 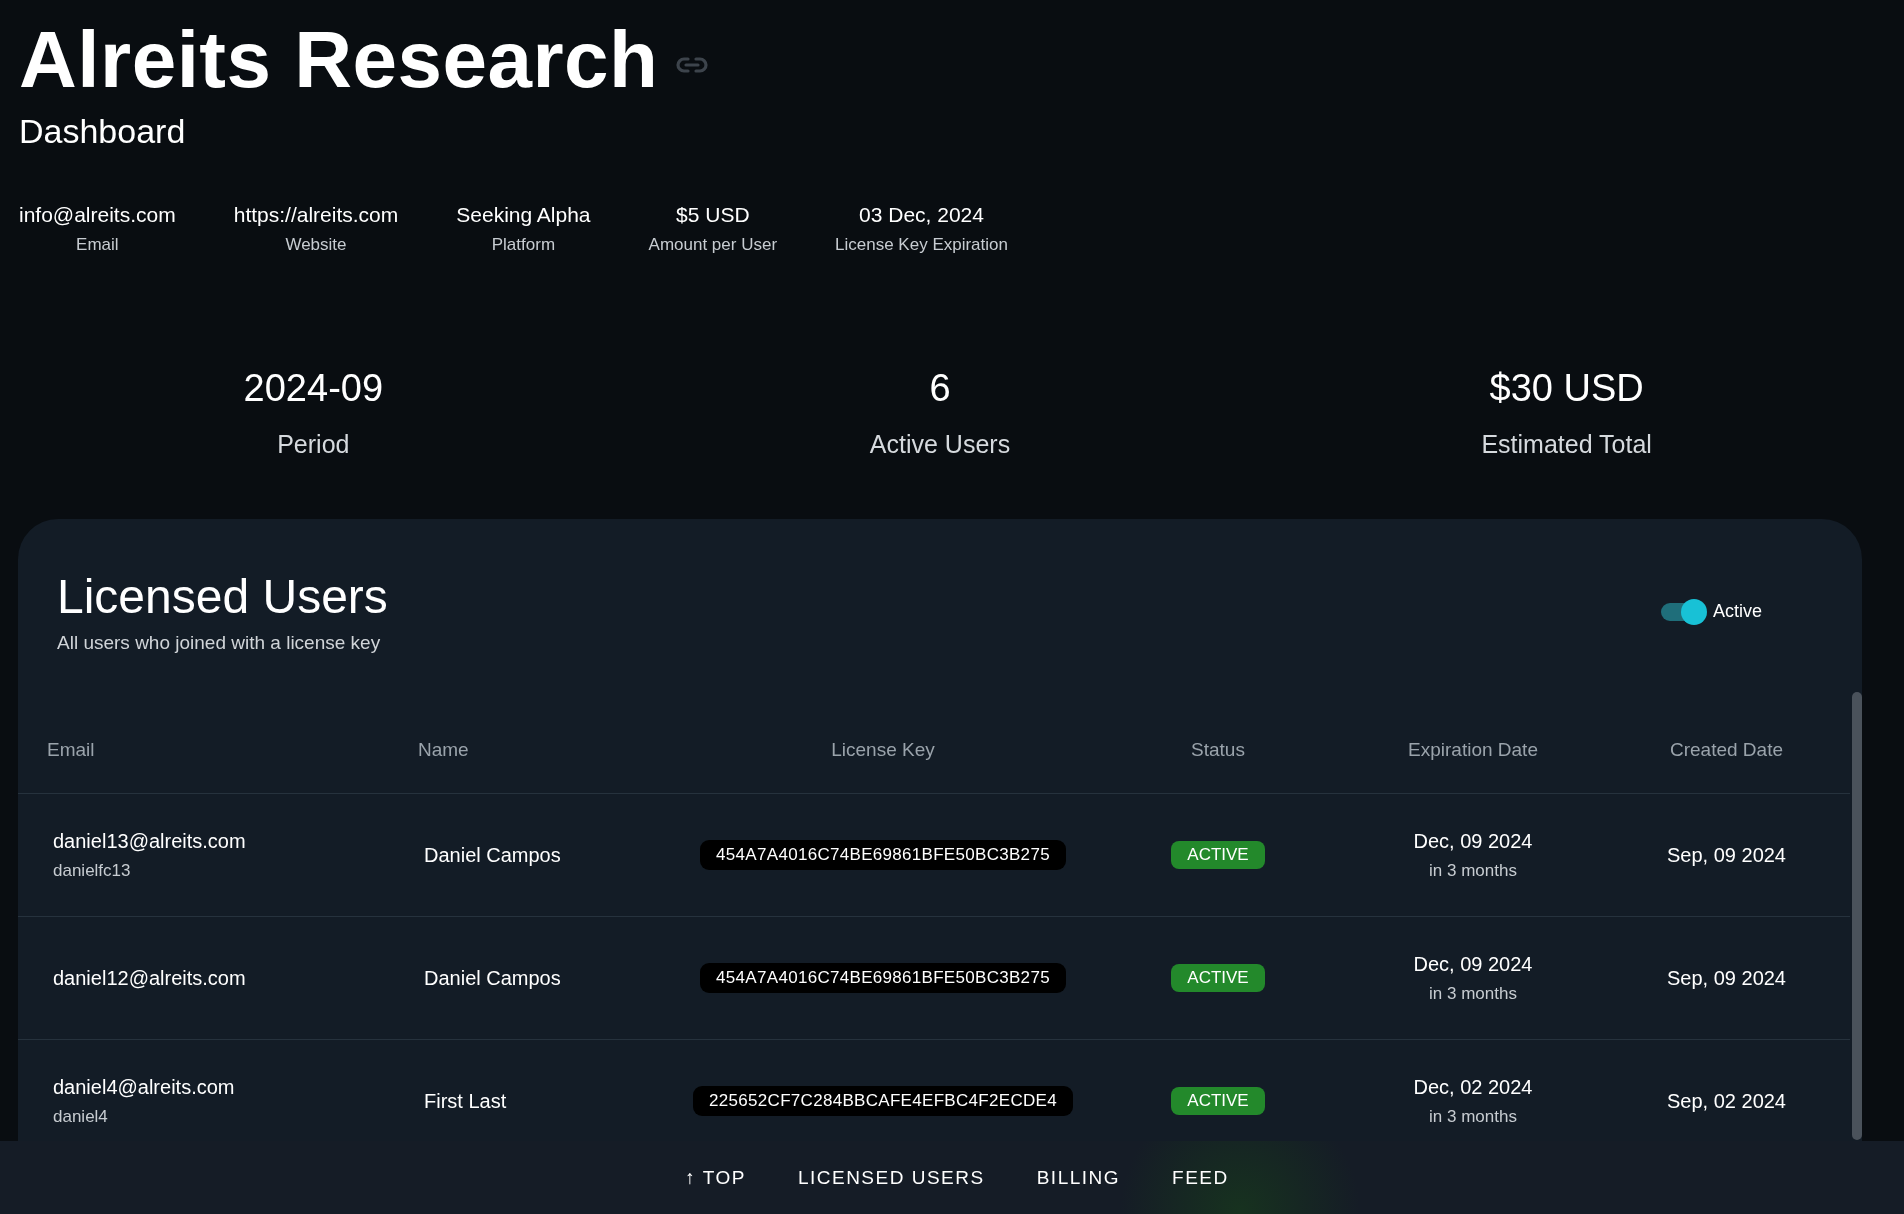 I want to click on expiration-date: Dec, 02 2024, so click(x=1473, y=1087).